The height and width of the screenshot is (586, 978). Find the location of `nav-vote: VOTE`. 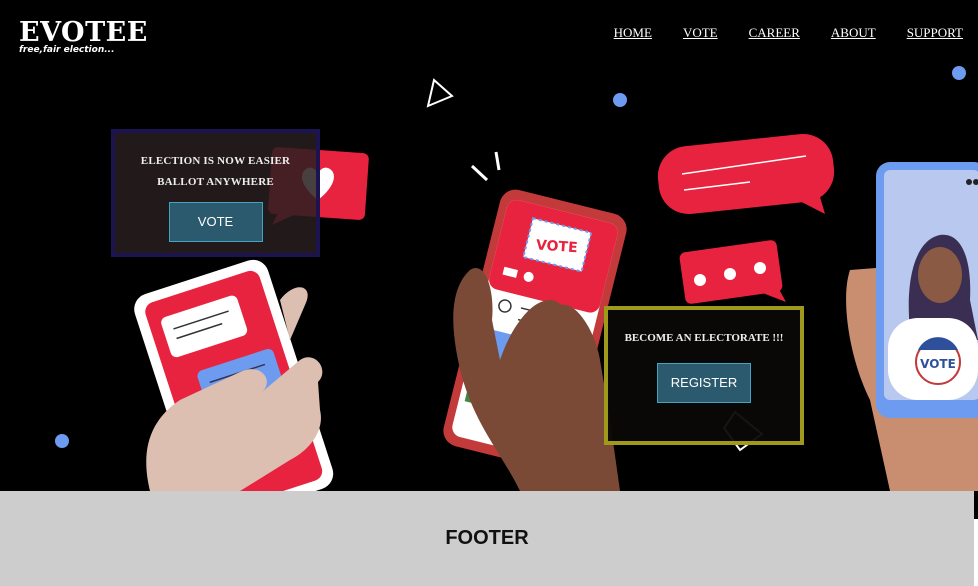

nav-vote: VOTE is located at coordinates (700, 33).